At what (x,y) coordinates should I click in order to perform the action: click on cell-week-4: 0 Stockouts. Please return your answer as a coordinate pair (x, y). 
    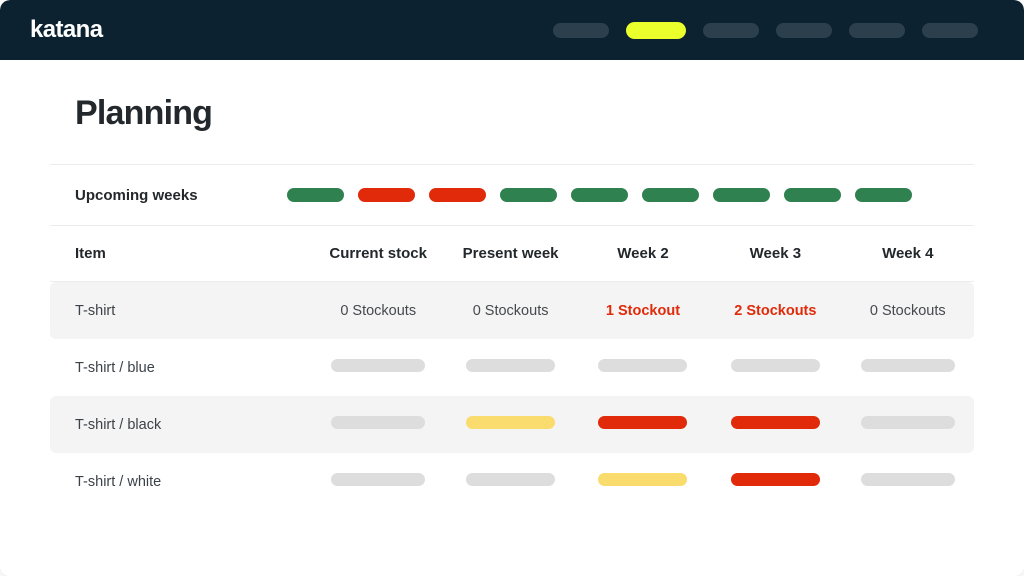
    Looking at the image, I should click on (907, 310).